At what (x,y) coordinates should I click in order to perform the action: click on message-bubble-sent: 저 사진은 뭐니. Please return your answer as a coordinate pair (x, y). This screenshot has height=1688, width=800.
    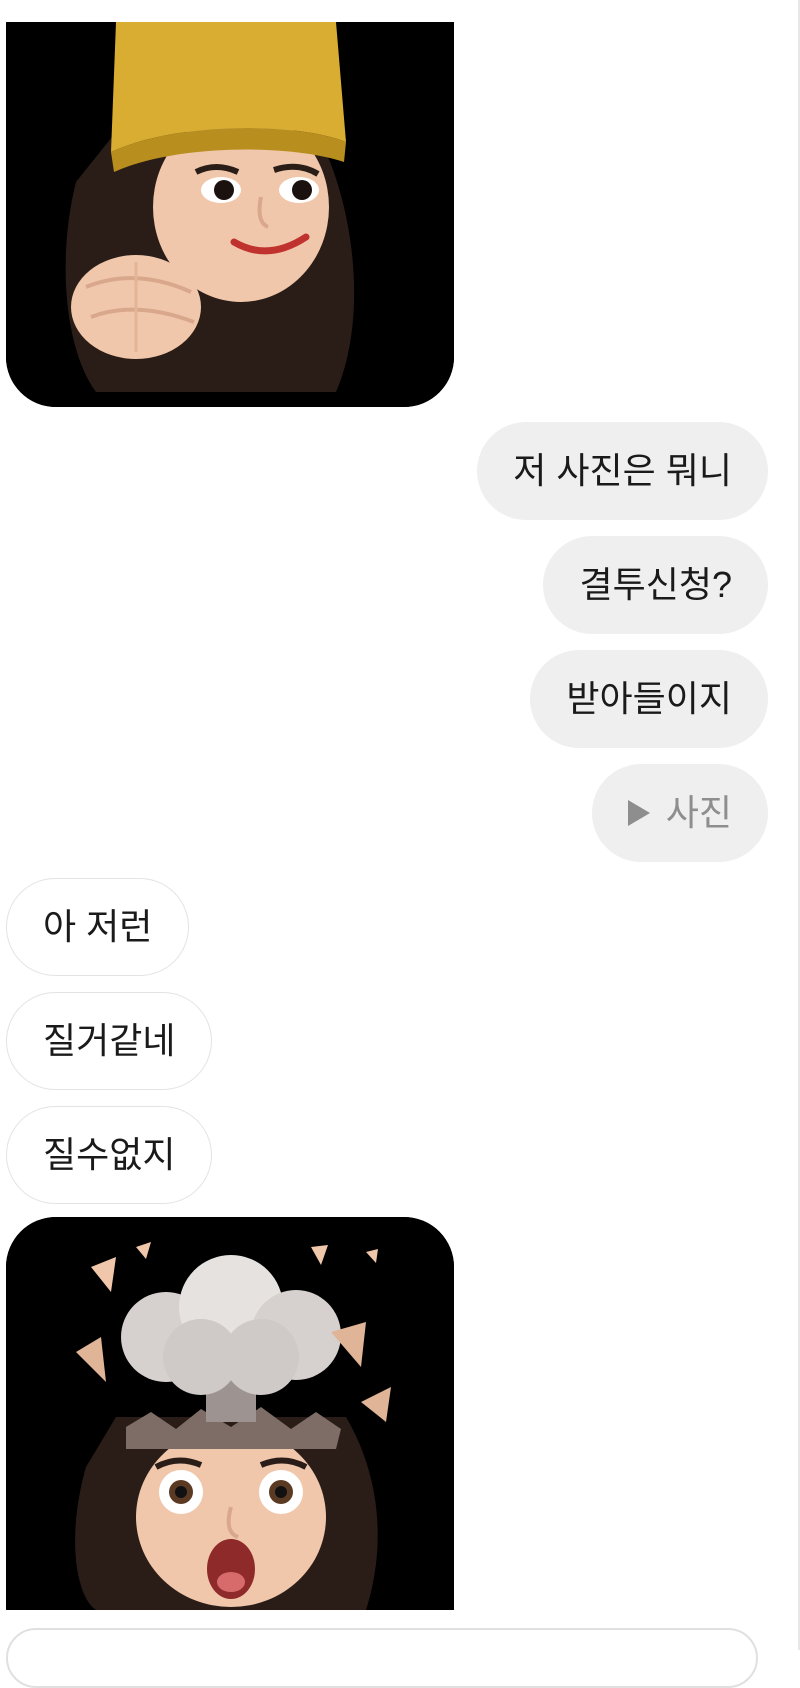
    Looking at the image, I should click on (622, 471).